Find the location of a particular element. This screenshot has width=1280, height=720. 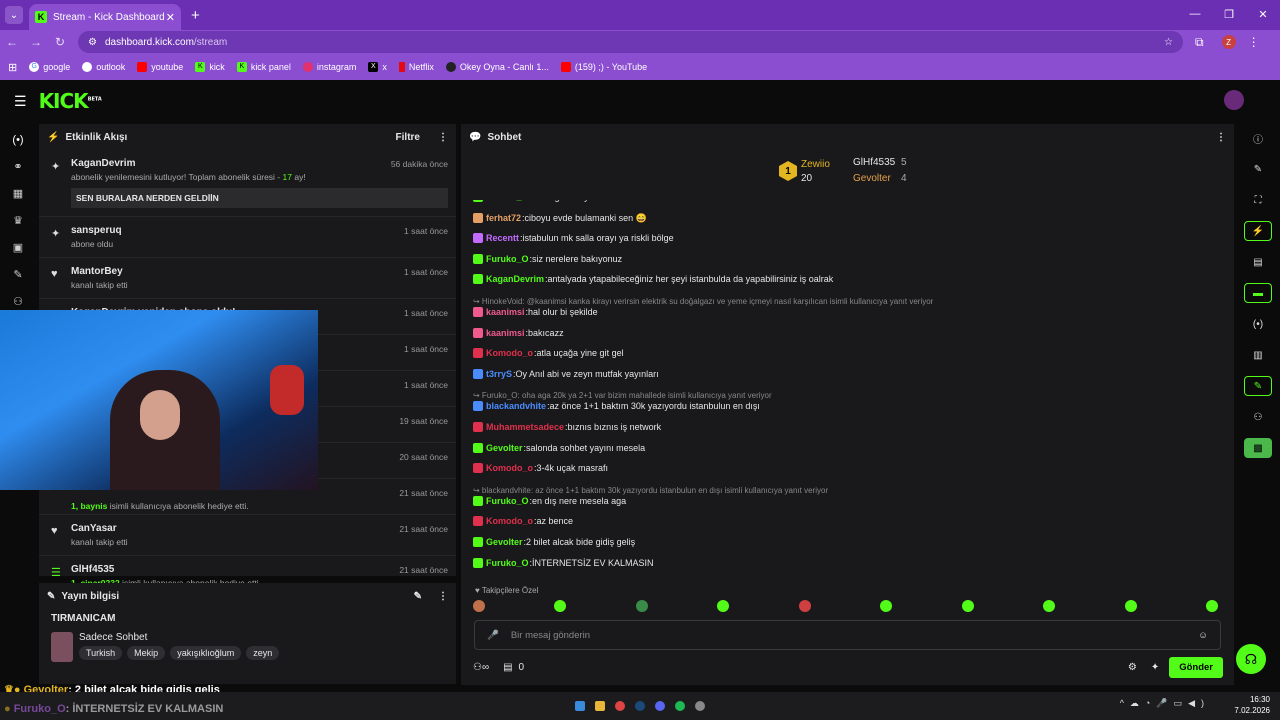

tab-kick-dashboard: K Stream - Kick Dashboard ✕ is located at coordinates (105, 17).